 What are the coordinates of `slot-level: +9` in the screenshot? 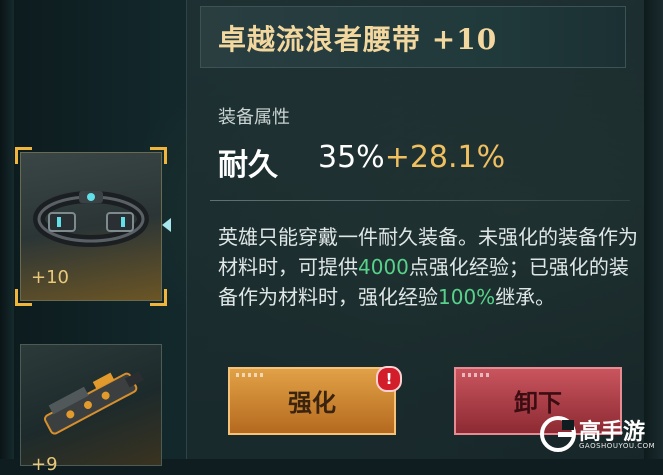 It's located at (44, 464).